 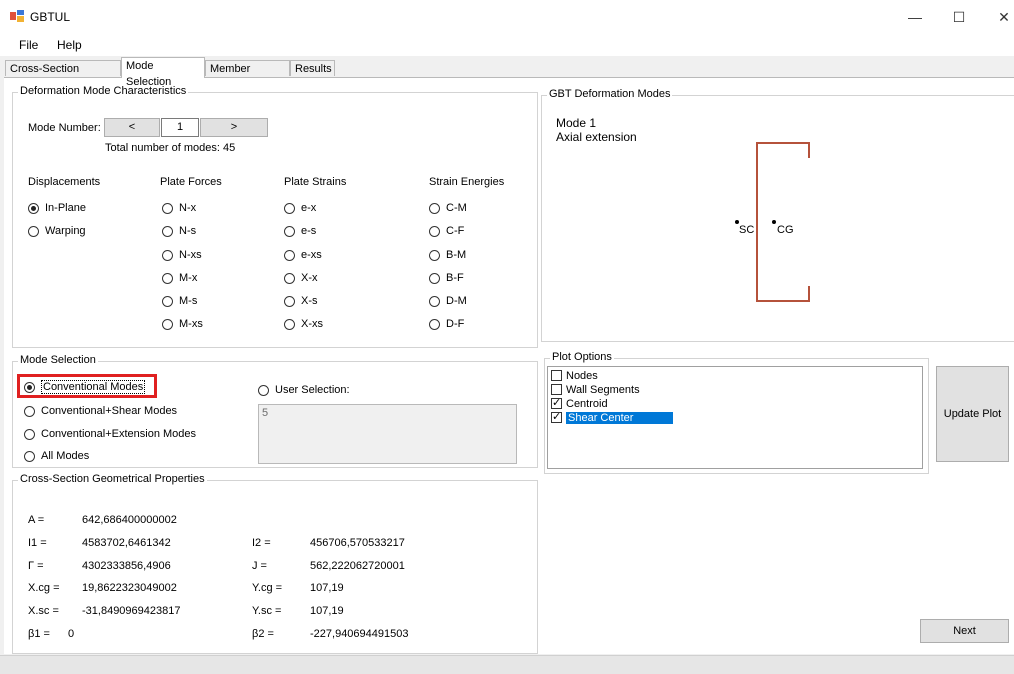 What do you see at coordinates (456, 255) in the screenshot?
I see `radio-label: B-M` at bounding box center [456, 255].